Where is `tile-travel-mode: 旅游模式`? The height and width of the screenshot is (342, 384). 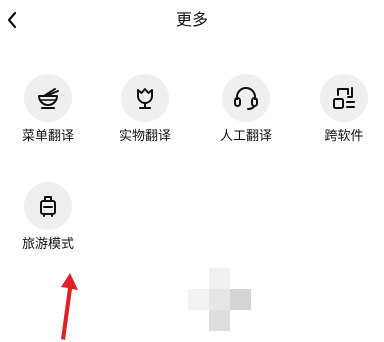
tile-travel-mode: 旅游模式 is located at coordinates (48, 222).